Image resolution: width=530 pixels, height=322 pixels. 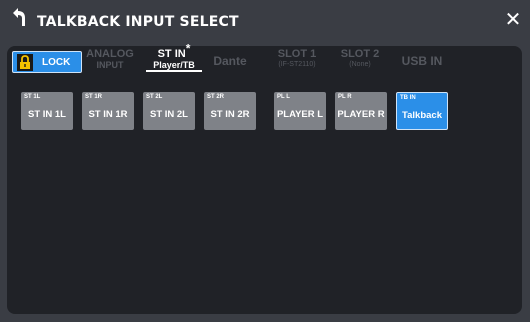 I want to click on tab-slot-1: SLOT 1 (IF-ST2110), so click(x=297, y=58).